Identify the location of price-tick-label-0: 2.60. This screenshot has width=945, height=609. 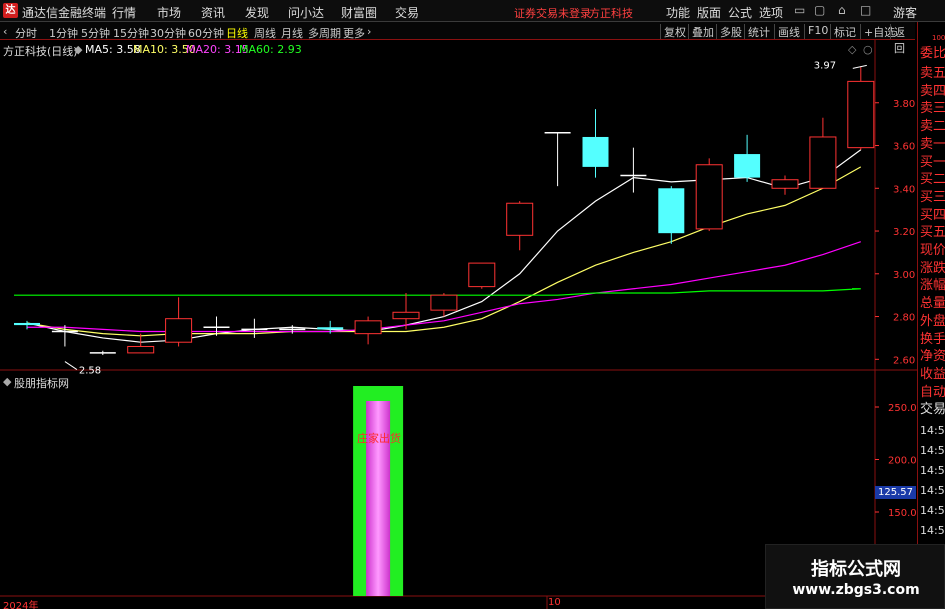
(904, 360).